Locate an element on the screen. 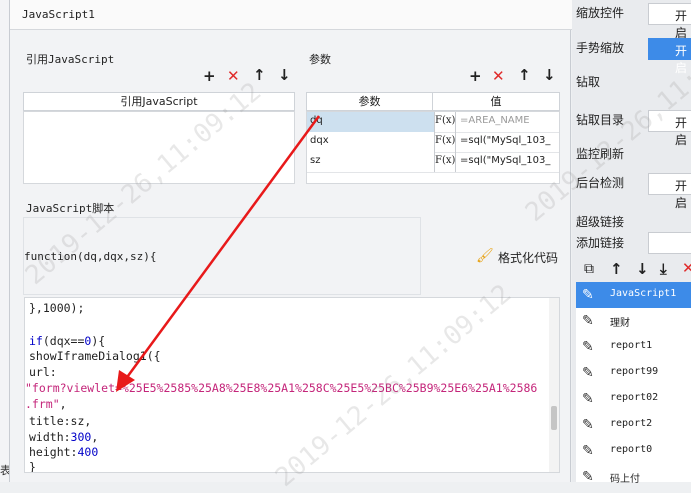 The width and height of the screenshot is (691, 493). scrollbar-thumb is located at coordinates (554, 418).